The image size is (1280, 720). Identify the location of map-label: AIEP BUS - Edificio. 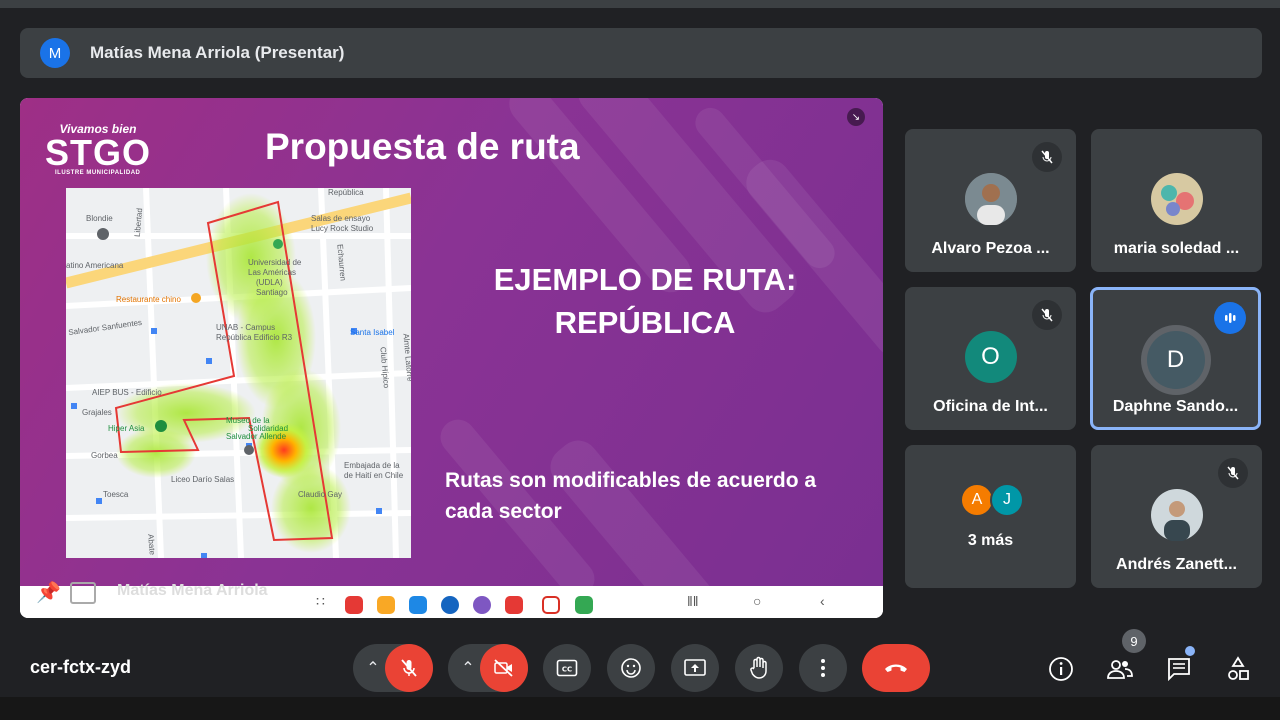
(127, 392).